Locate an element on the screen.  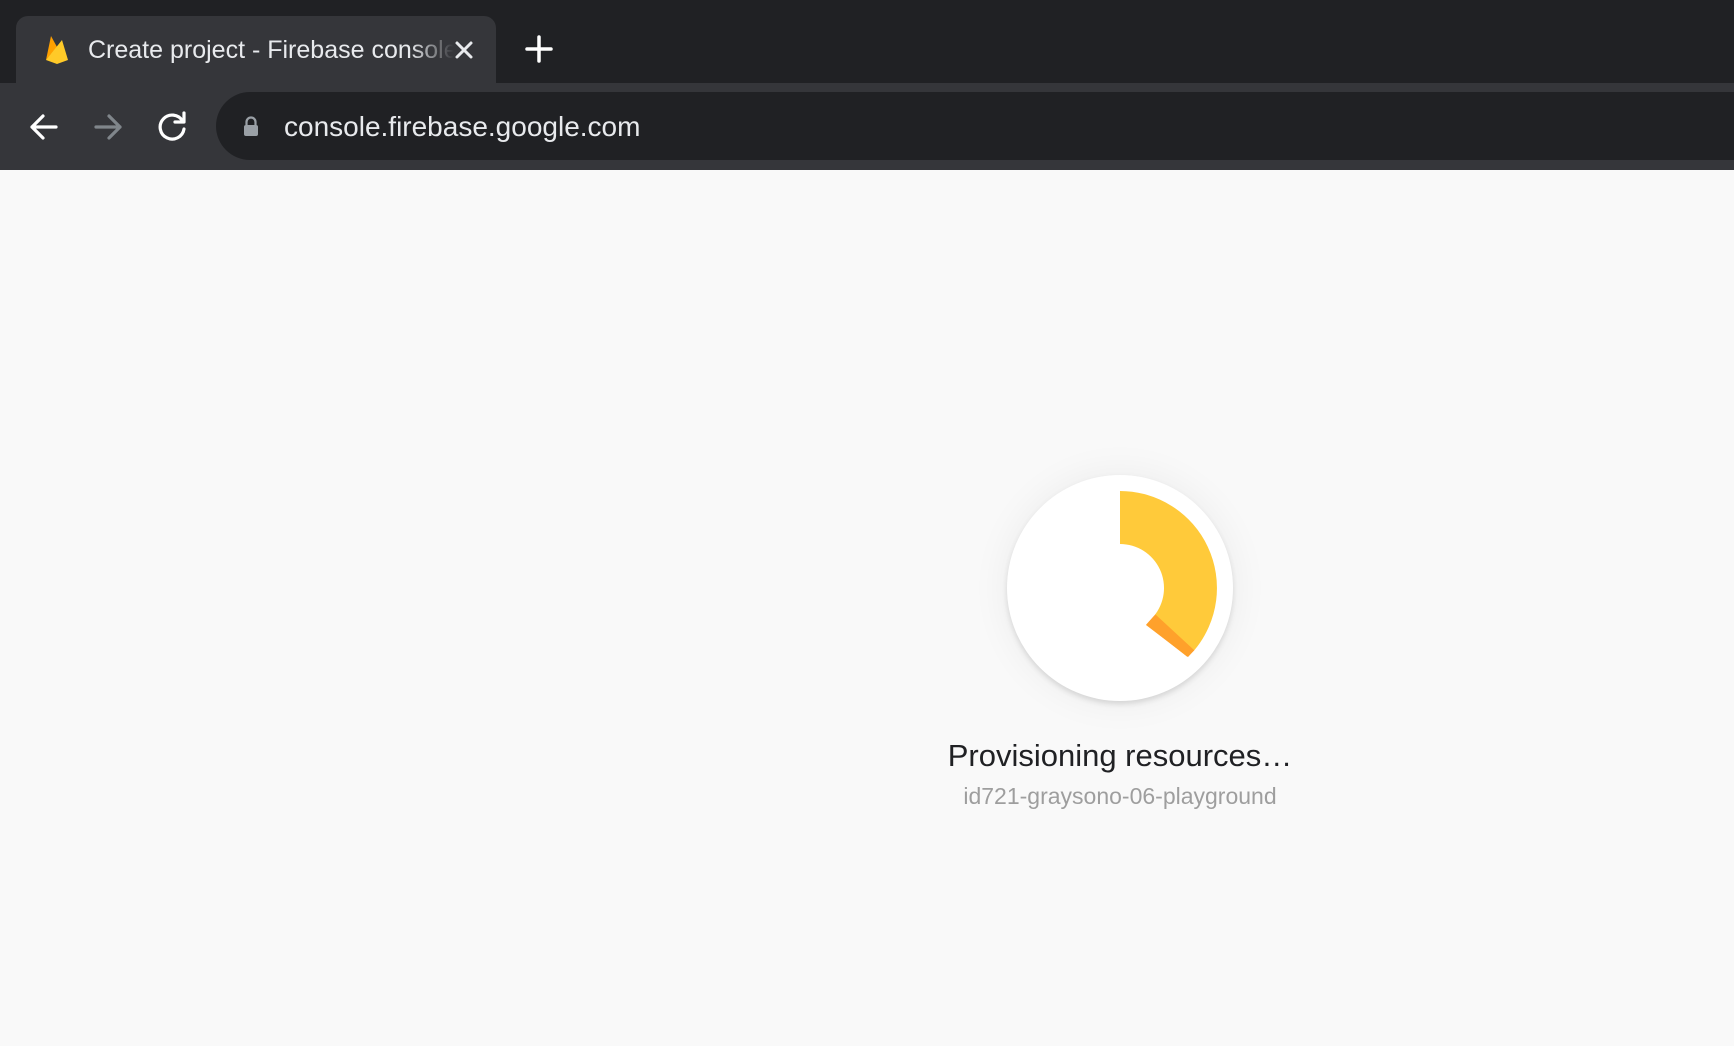
browser-toolbar is located at coordinates (867, 126).